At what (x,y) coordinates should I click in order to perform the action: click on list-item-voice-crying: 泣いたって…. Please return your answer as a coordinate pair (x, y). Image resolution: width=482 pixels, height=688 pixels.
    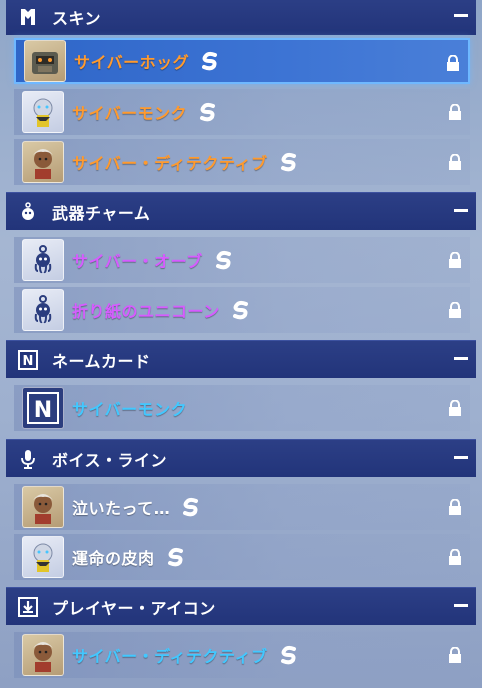
    Looking at the image, I should click on (242, 507).